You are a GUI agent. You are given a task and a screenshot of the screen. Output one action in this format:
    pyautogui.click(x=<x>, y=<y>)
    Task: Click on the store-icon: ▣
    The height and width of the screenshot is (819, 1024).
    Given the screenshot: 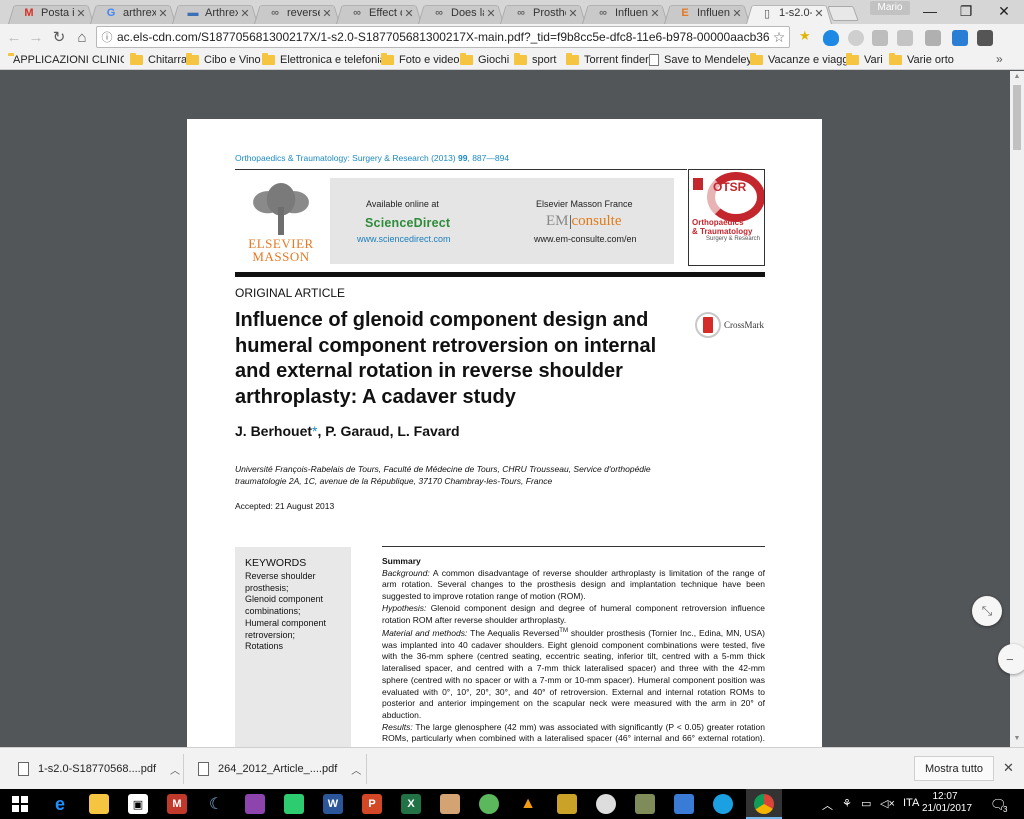 What is the action you would take?
    pyautogui.click(x=138, y=804)
    